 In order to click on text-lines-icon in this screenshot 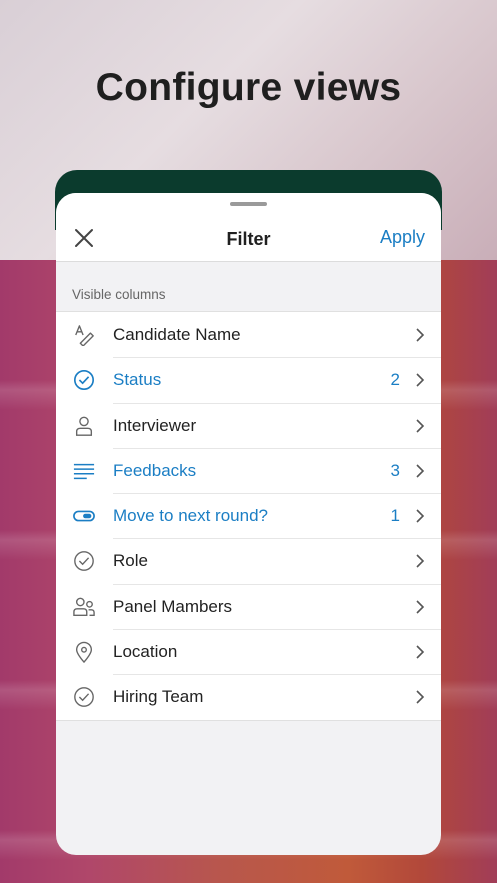, I will do `click(84, 471)`.